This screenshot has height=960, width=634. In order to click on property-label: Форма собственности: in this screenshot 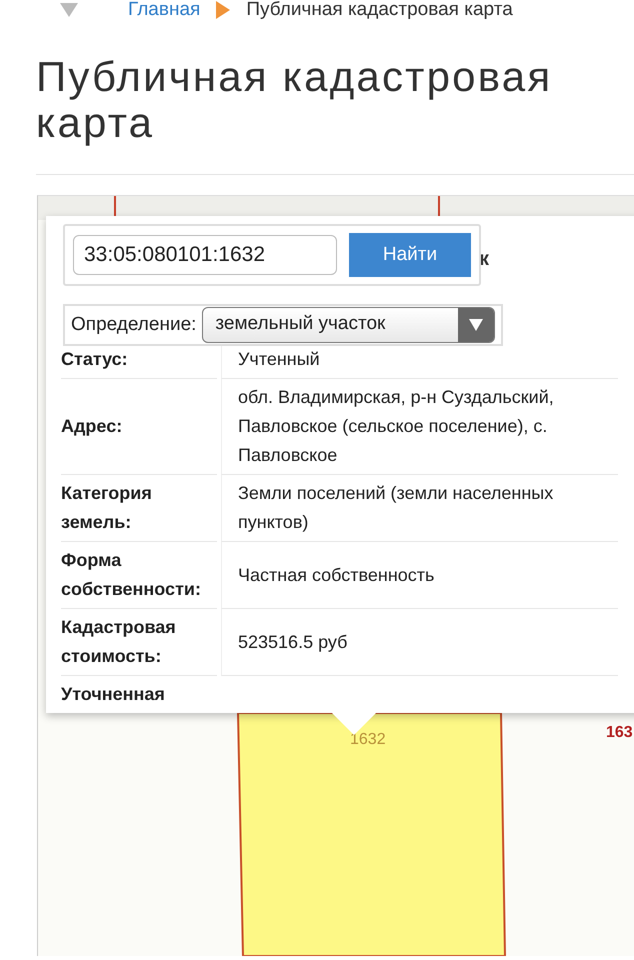, I will do `click(139, 575)`.